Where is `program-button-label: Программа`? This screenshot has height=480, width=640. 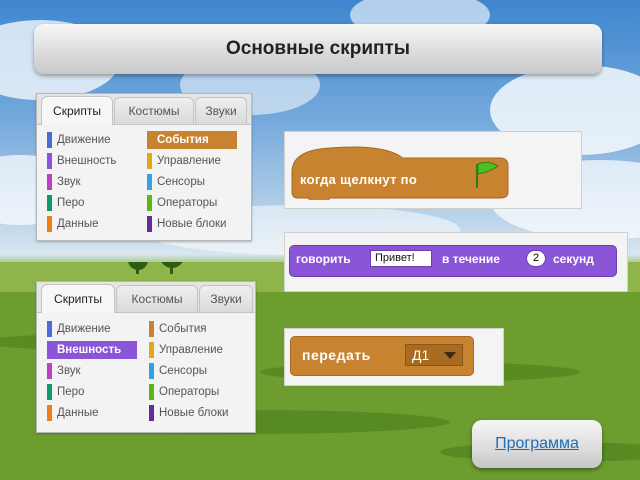 program-button-label: Программа is located at coordinates (537, 443).